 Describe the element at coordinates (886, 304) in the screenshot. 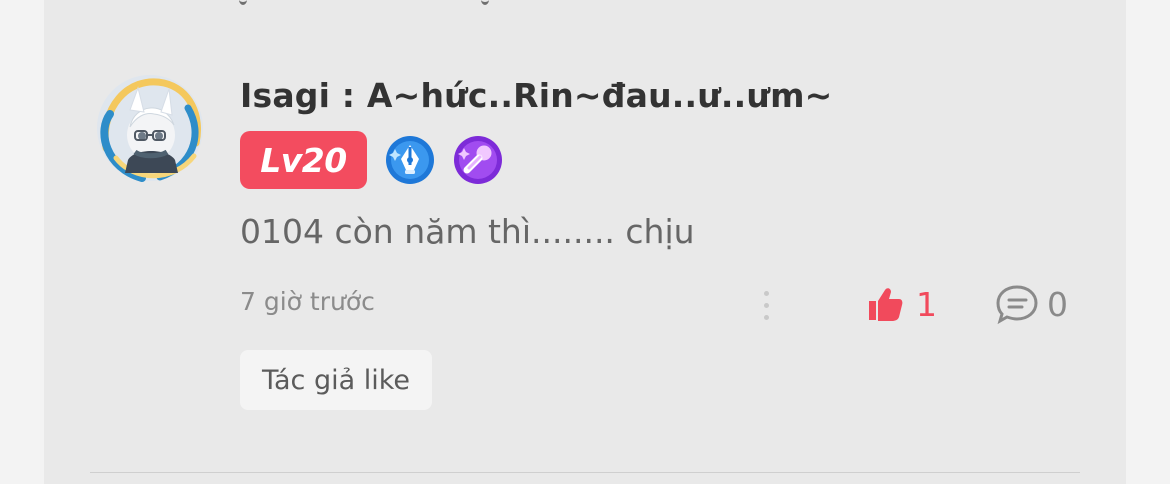

I see `thumbs-up-icon` at that location.